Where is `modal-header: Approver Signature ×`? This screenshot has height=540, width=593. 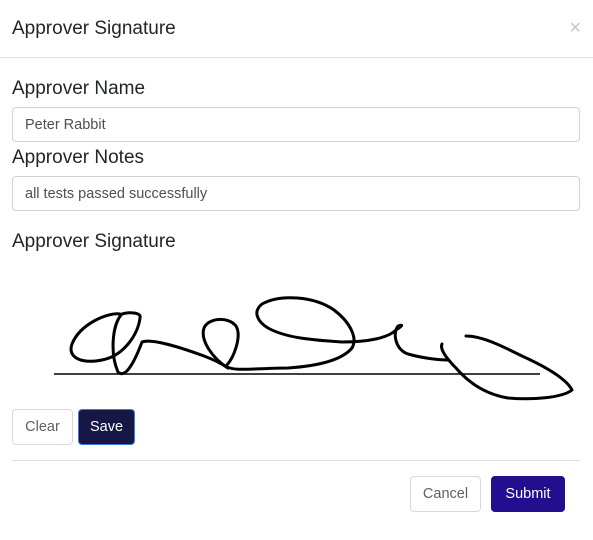 modal-header: Approver Signature × is located at coordinates (296, 29).